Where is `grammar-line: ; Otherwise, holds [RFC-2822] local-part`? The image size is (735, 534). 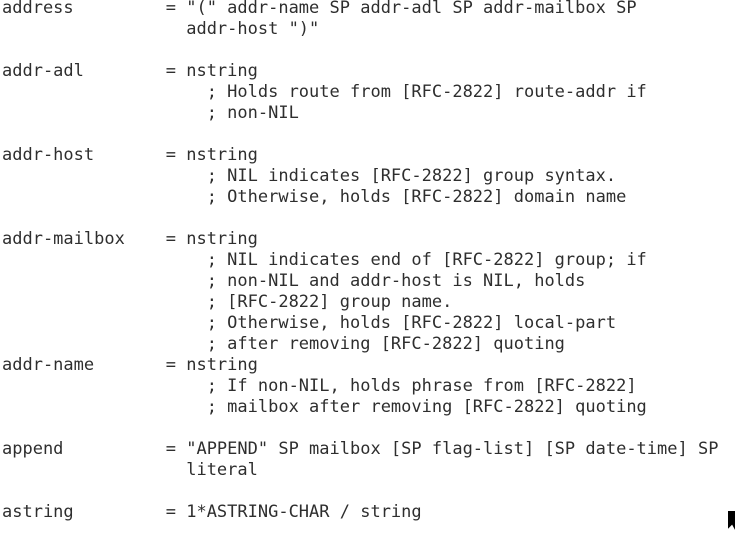
grammar-line: ; Otherwise, holds [RFC-2822] local-part is located at coordinates (309, 323).